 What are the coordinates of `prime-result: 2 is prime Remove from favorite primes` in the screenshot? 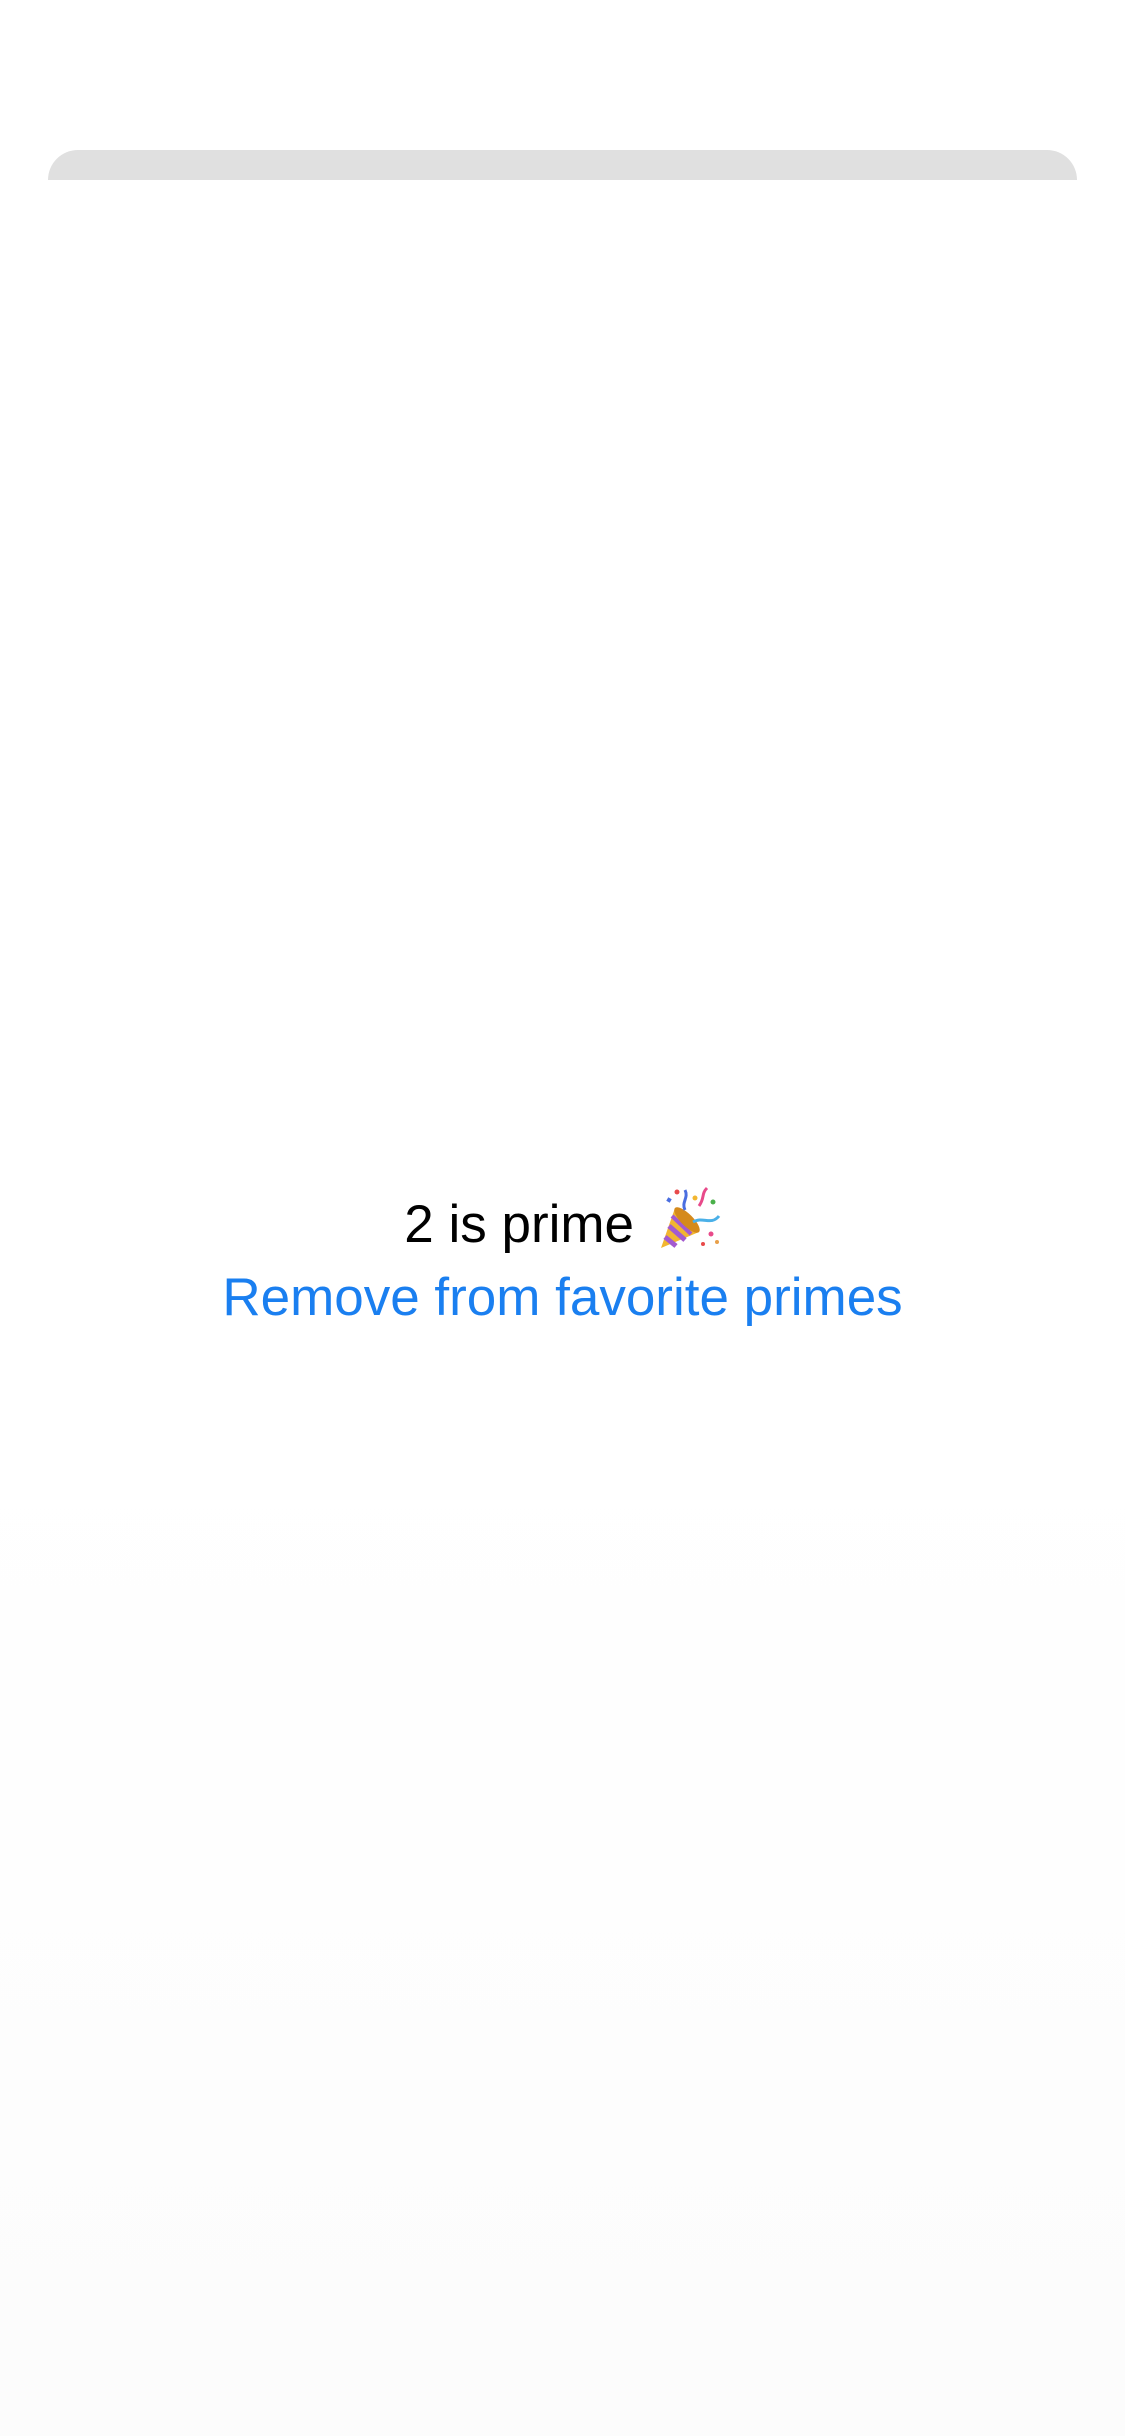 It's located at (562, 1258).